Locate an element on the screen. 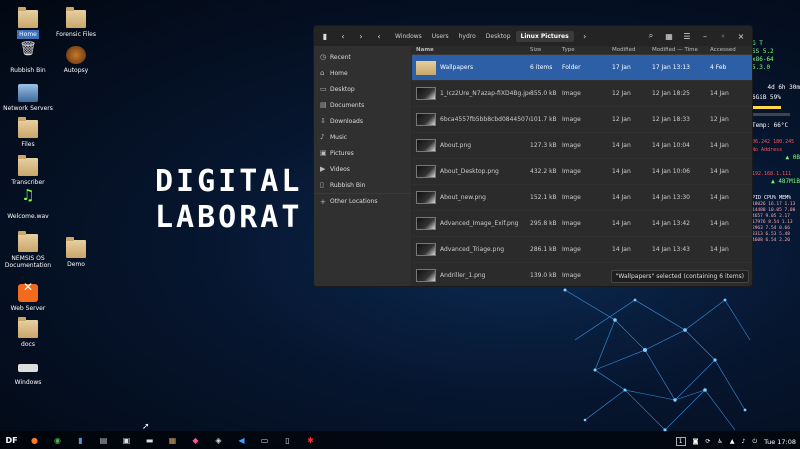 This screenshot has height=449, width=800. bug-icon: ✱ is located at coordinates (310, 440).